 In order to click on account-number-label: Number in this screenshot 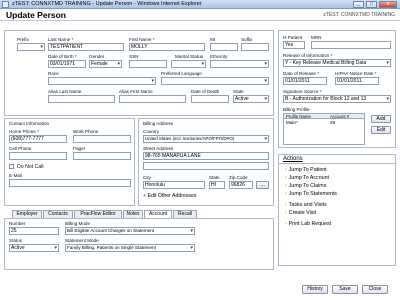, I will do `click(17, 223)`.